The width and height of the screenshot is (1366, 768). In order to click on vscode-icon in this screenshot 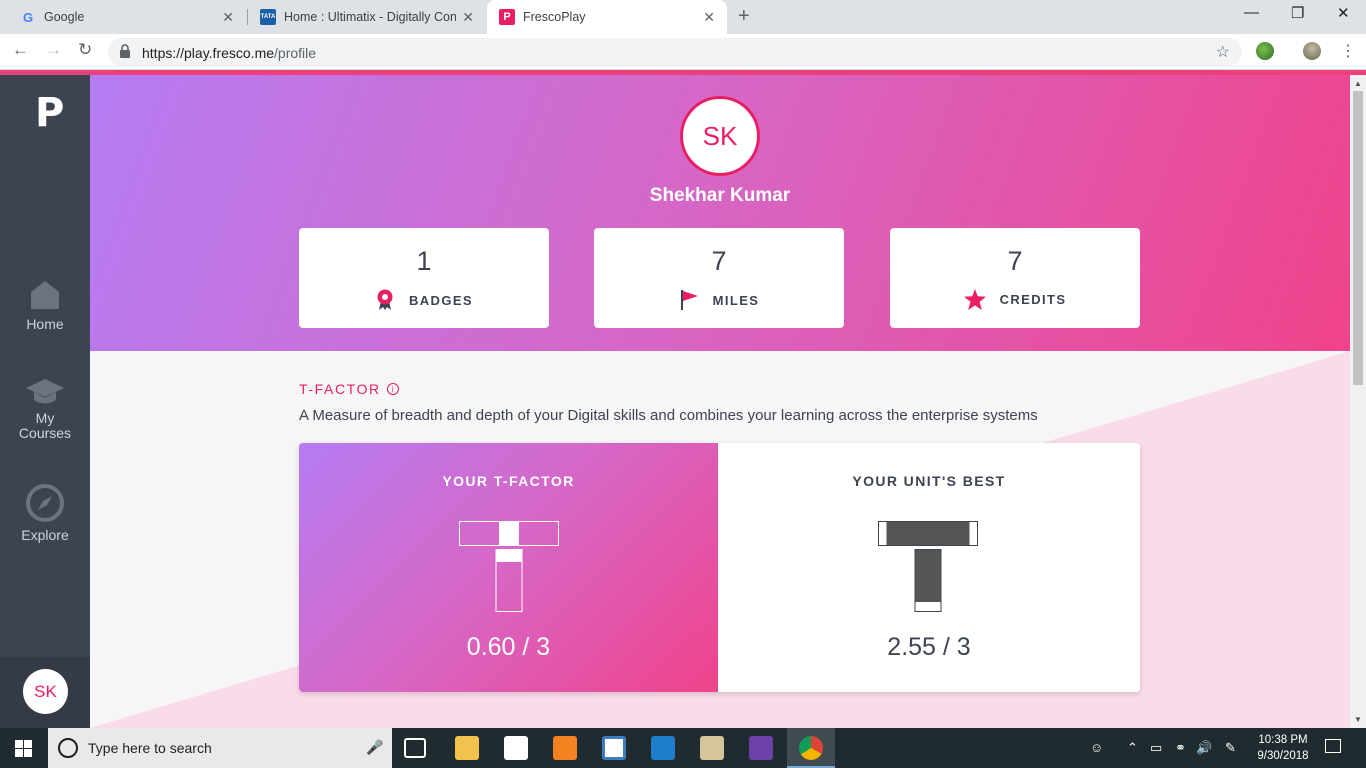, I will do `click(663, 748)`.